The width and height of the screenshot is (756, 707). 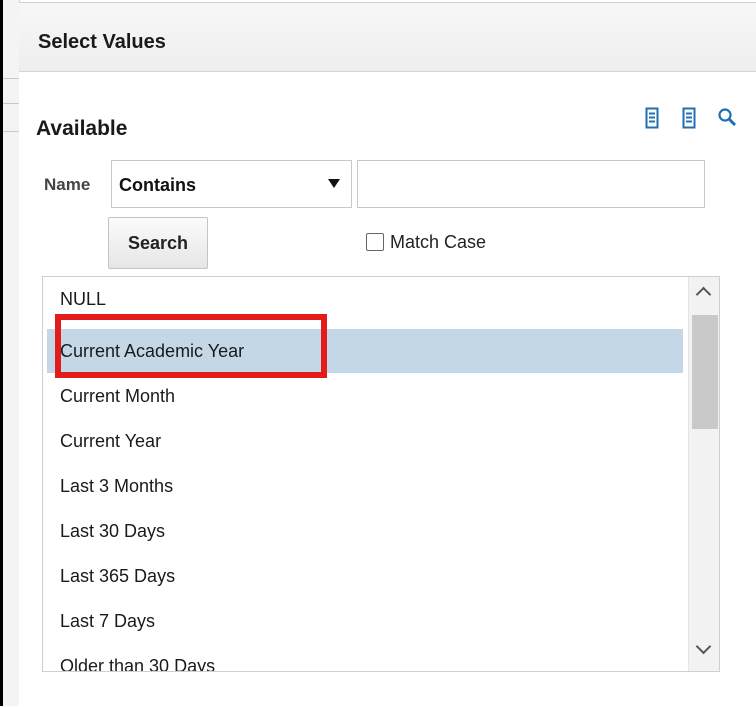 What do you see at coordinates (531, 184) in the screenshot?
I see `search-value-input` at bounding box center [531, 184].